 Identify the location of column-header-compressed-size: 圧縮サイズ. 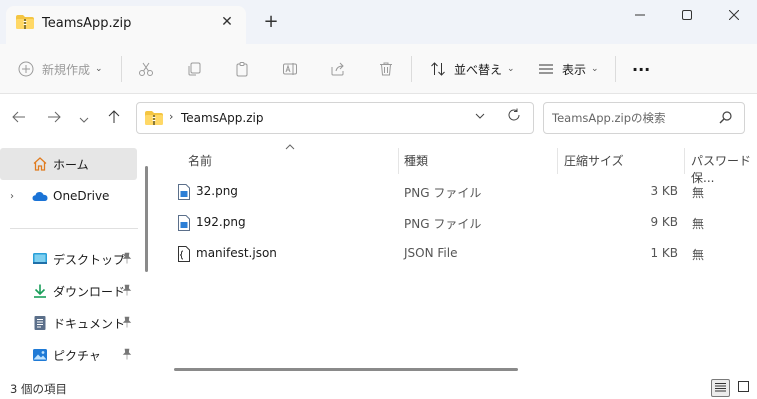
(594, 160).